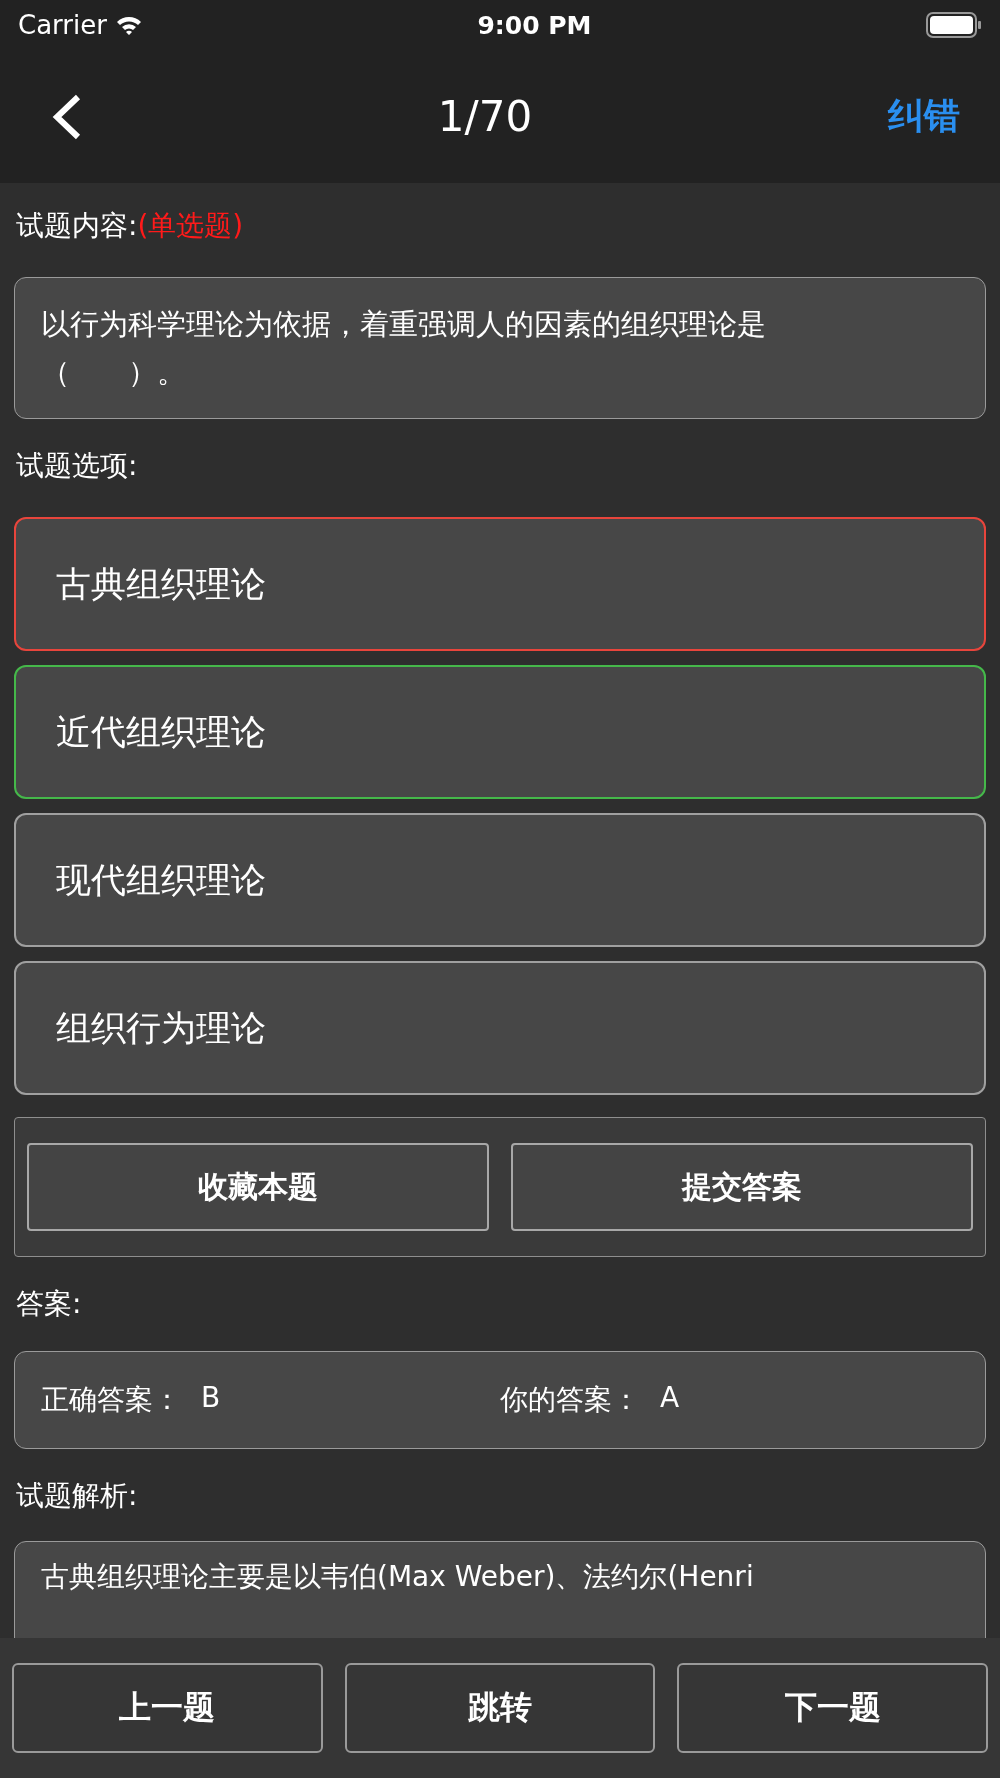 The image size is (1000, 1778). What do you see at coordinates (66, 116) in the screenshot?
I see `back-icon` at bounding box center [66, 116].